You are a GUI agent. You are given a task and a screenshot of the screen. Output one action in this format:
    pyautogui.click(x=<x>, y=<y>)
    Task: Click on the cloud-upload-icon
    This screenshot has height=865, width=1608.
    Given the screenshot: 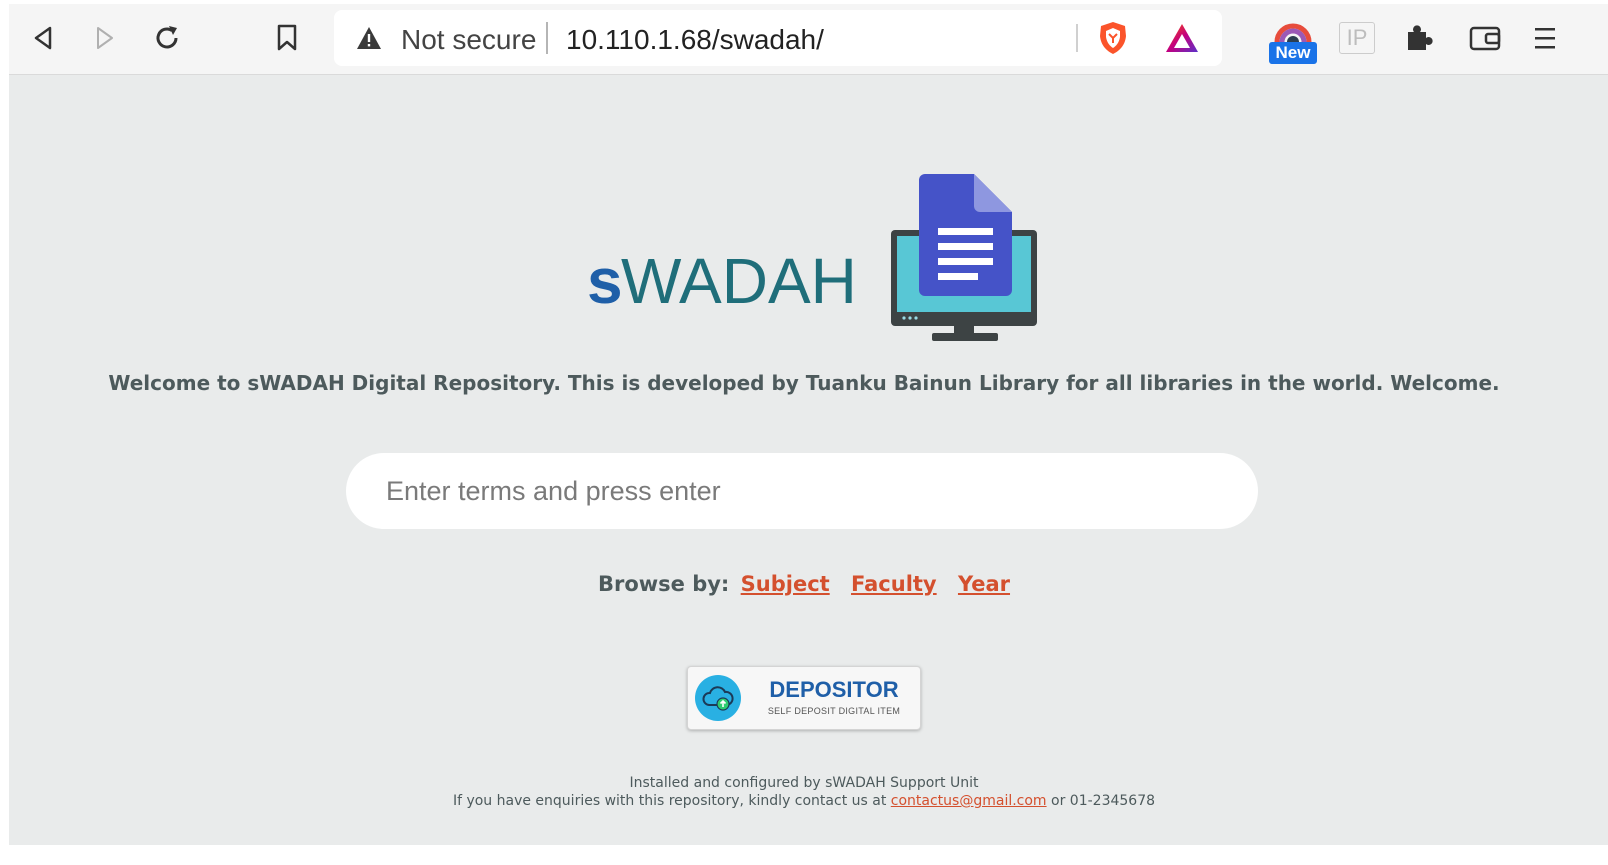 What is the action you would take?
    pyautogui.click(x=718, y=698)
    